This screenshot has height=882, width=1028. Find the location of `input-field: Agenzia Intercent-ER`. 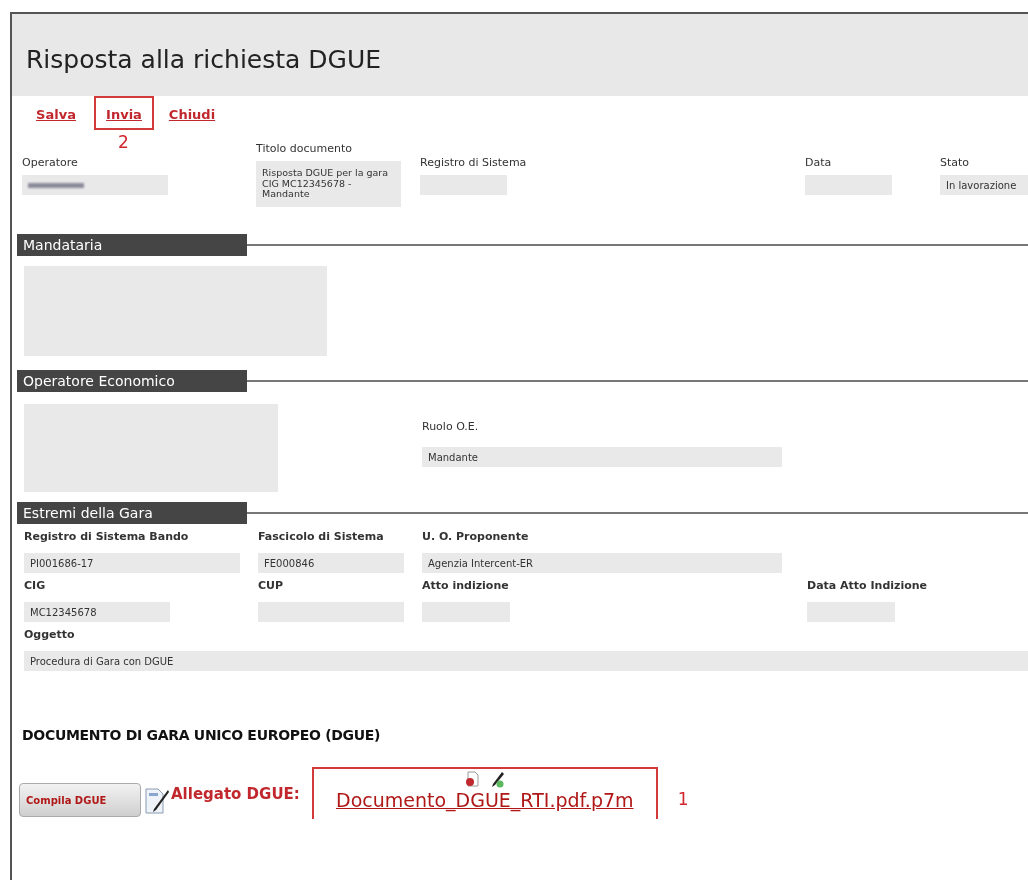

input-field: Agenzia Intercent-ER is located at coordinates (602, 563).